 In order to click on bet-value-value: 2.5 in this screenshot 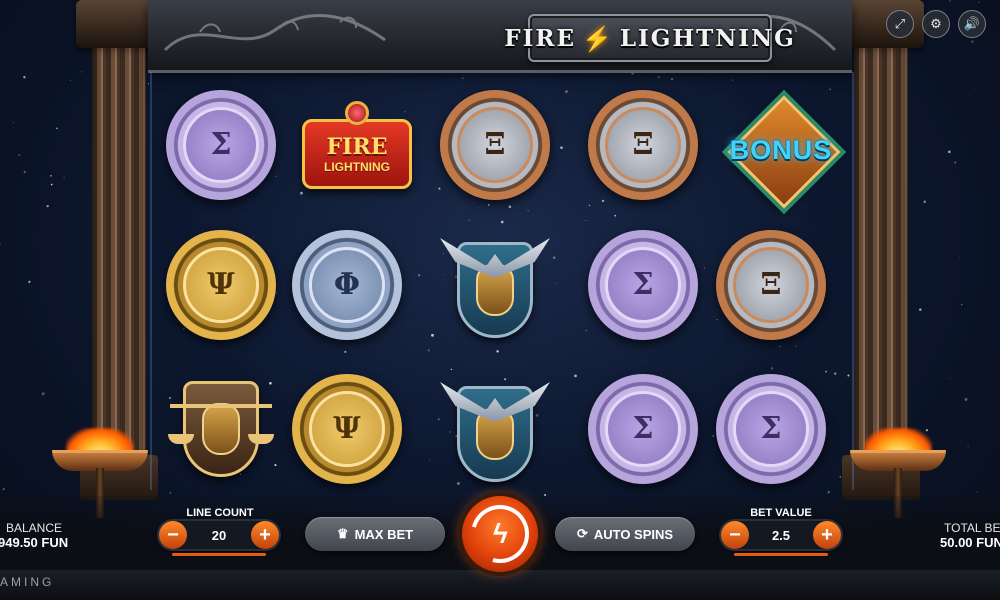, I will do `click(781, 535)`.